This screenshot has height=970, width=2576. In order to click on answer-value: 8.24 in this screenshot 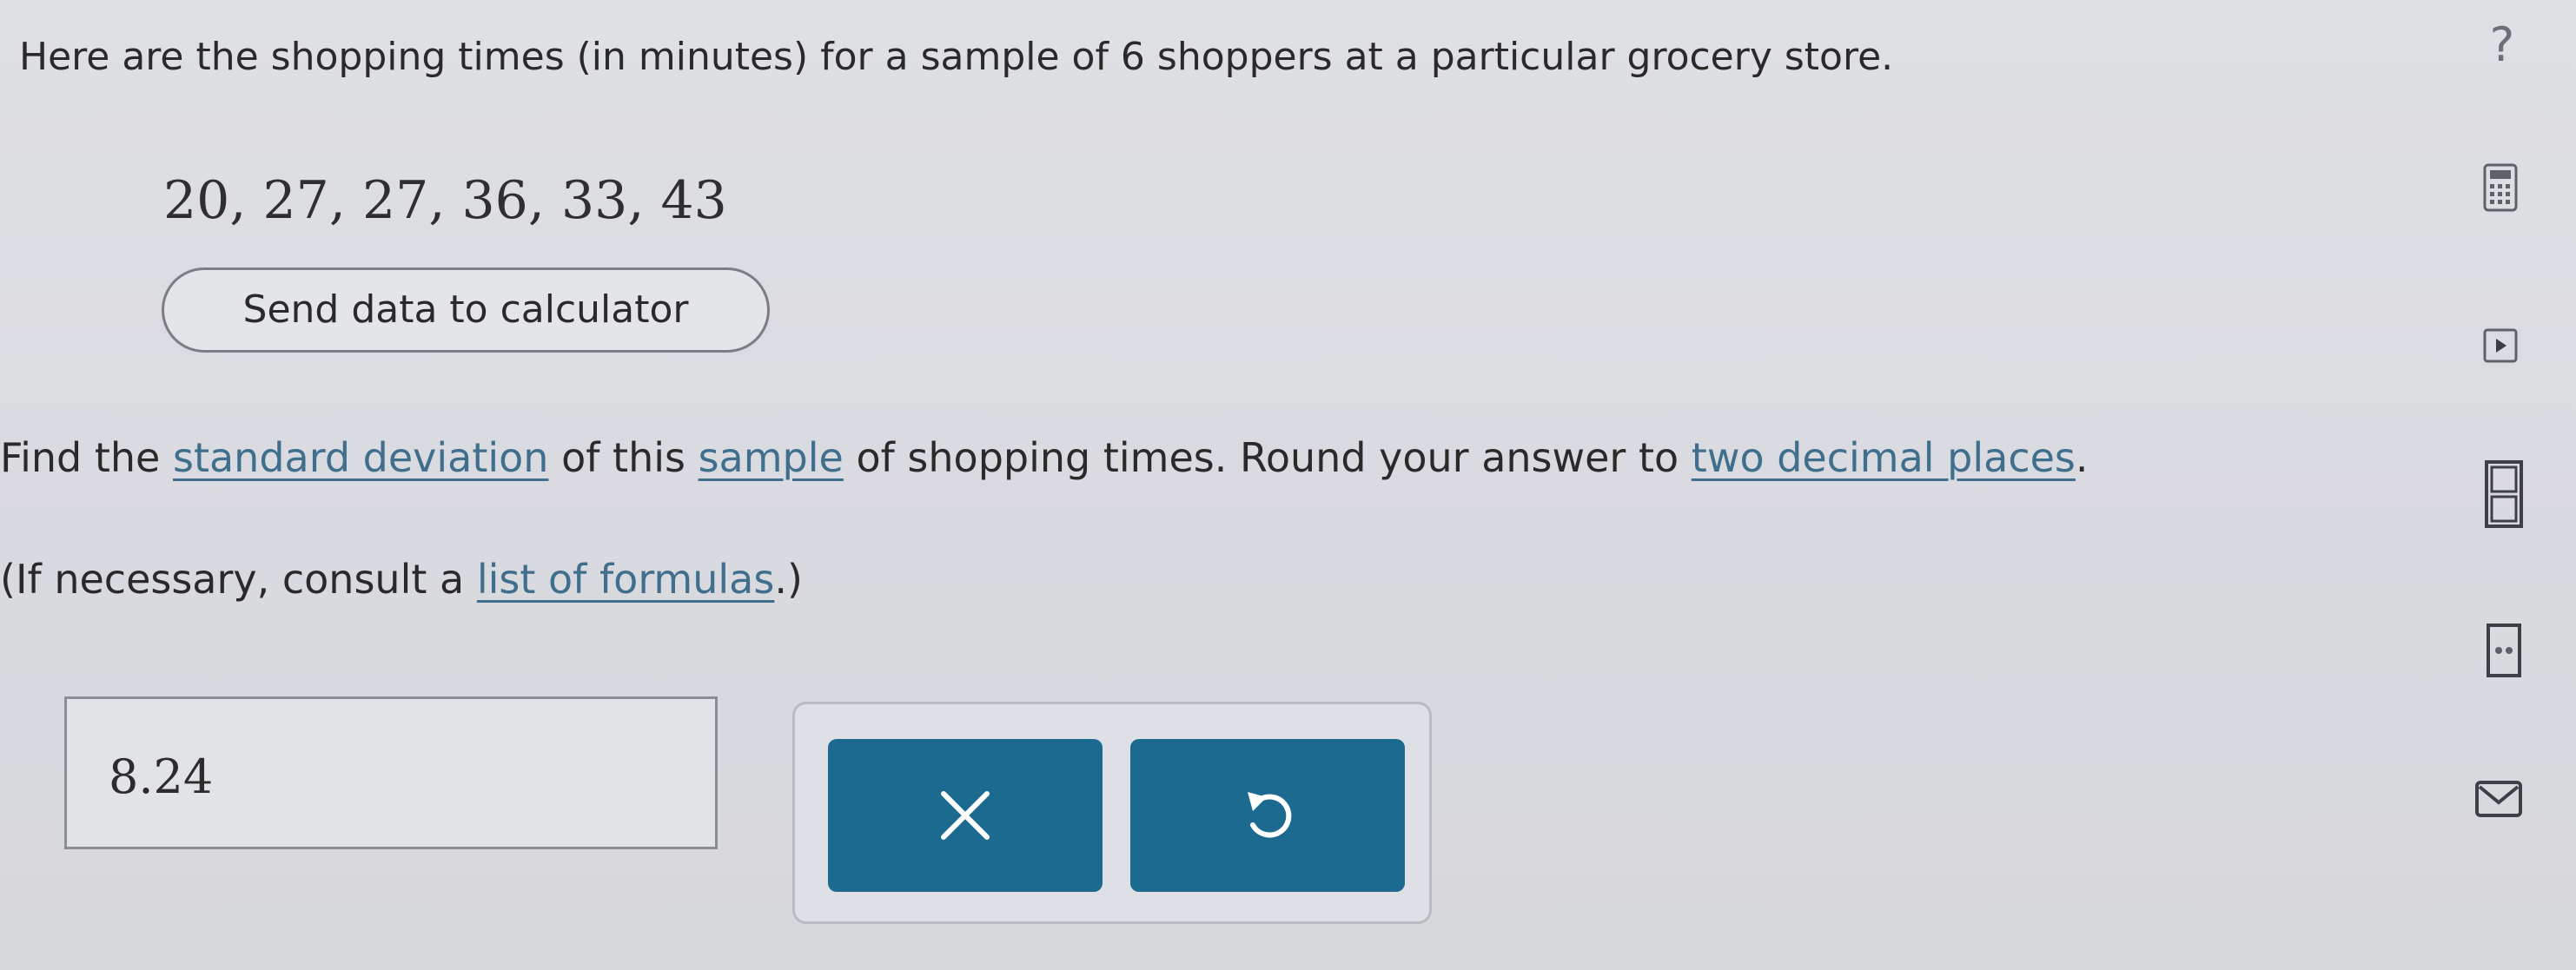, I will do `click(161, 776)`.